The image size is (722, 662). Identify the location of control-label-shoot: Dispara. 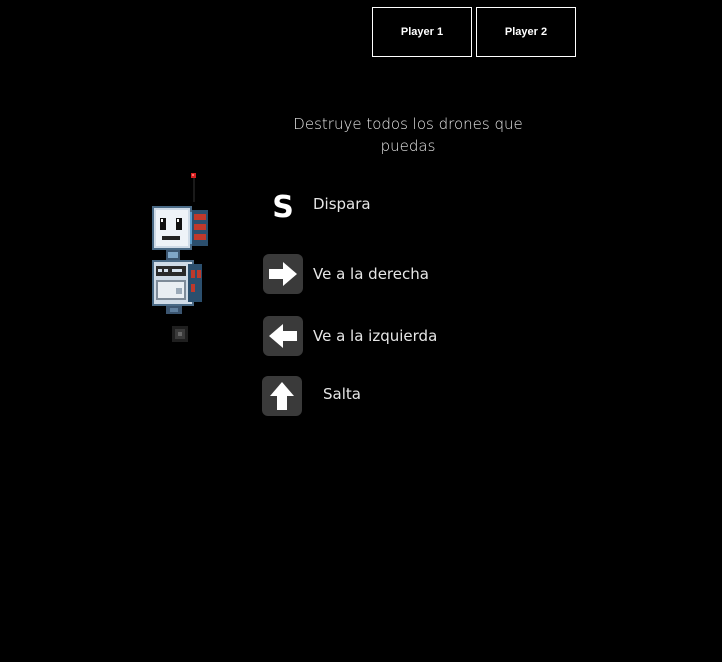
(342, 204).